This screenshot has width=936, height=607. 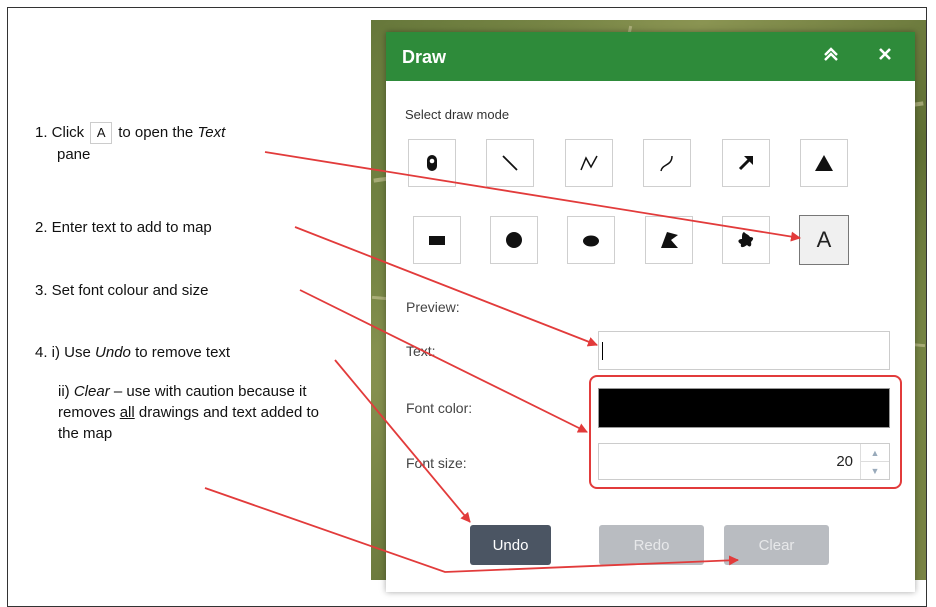 What do you see at coordinates (127, 412) in the screenshot?
I see `step4b-underline: all` at bounding box center [127, 412].